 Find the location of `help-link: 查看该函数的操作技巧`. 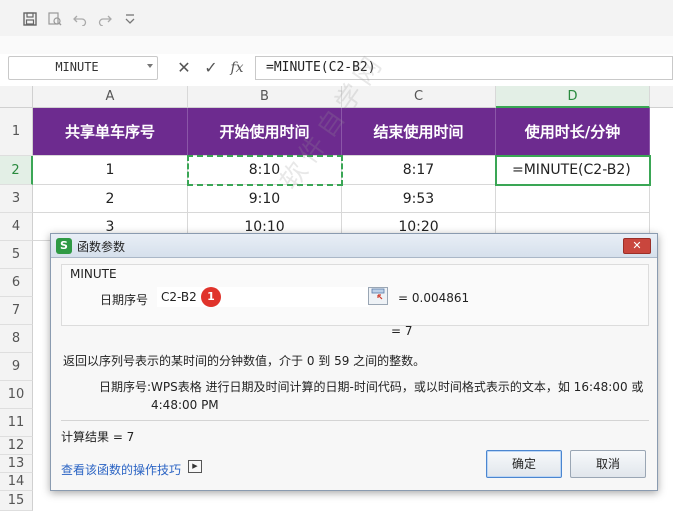

help-link: 查看该函数的操作技巧 is located at coordinates (121, 469).